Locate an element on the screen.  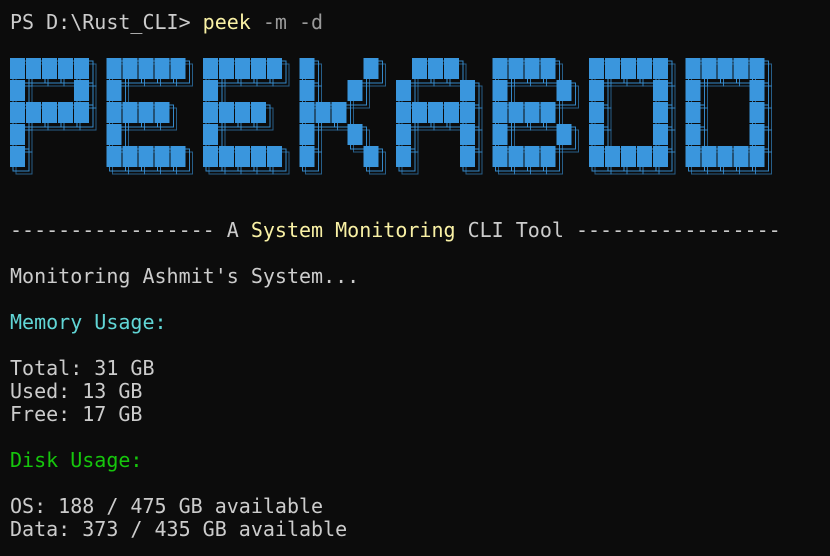
memory-total: Total: 31 GB is located at coordinates (82, 368).